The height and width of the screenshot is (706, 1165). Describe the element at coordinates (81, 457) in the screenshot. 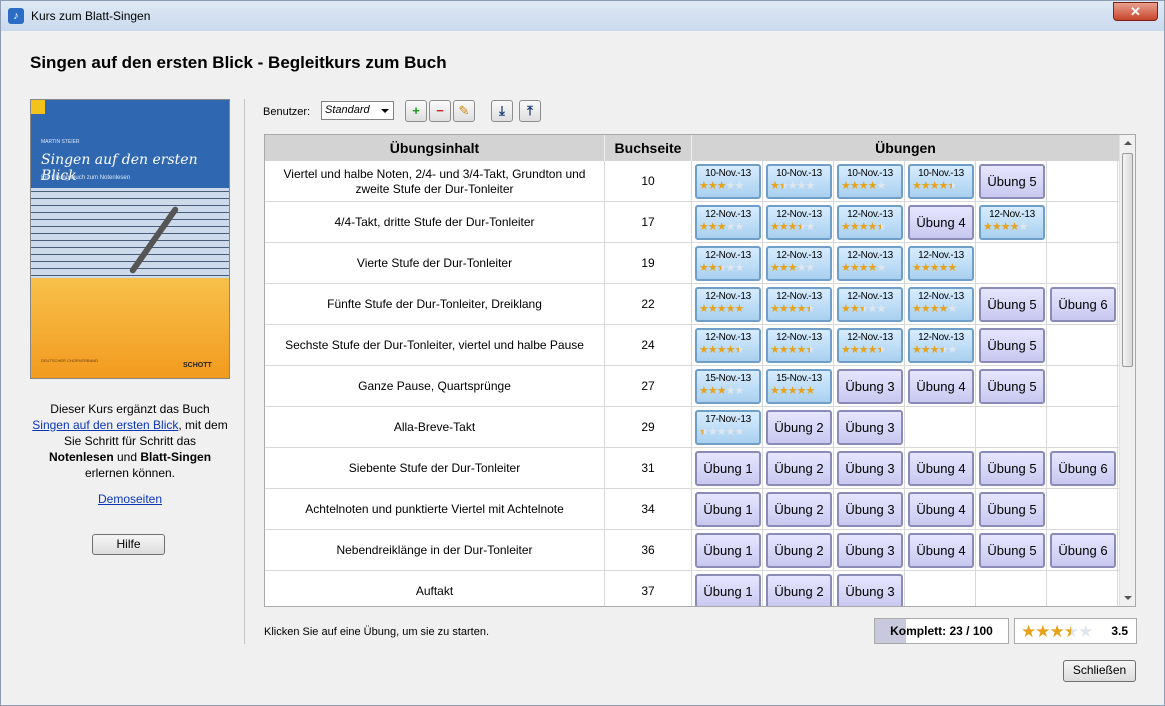

I see `description-bold-notenlesen: Notenlesen` at that location.